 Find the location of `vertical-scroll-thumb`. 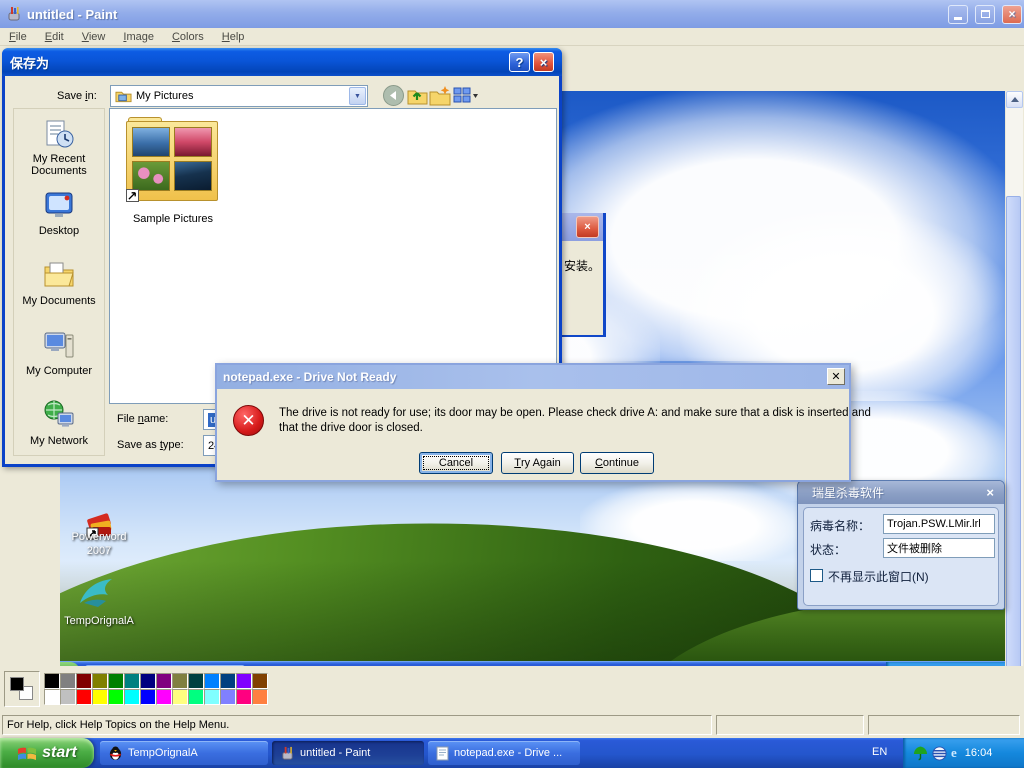

vertical-scroll-thumb is located at coordinates (1013, 433).